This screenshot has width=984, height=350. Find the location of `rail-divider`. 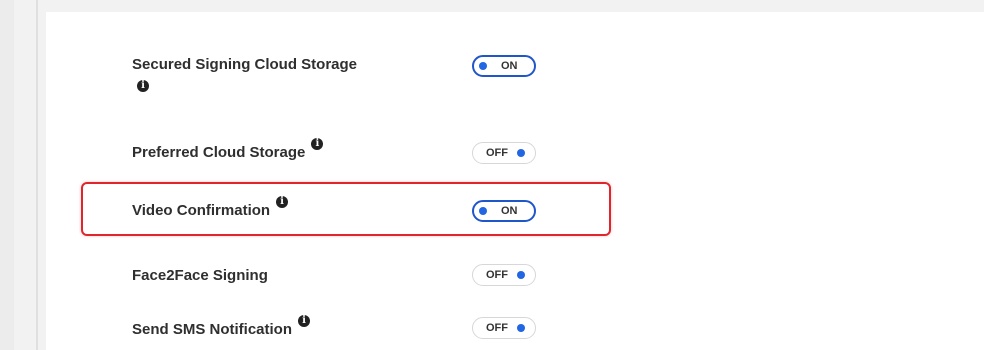

rail-divider is located at coordinates (37, 175).